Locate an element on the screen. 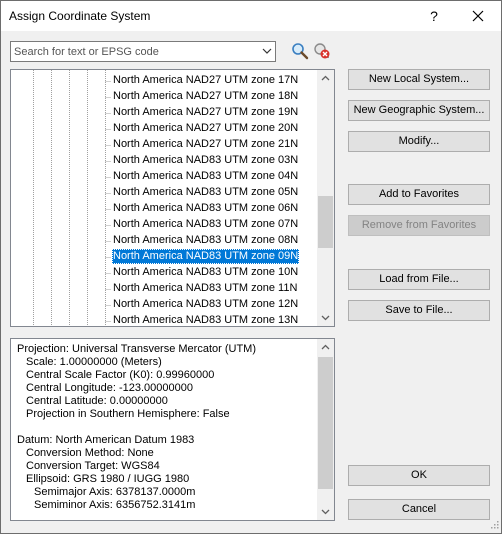 The height and width of the screenshot is (534, 502). tree-item: North America NAD27 UTM zone 20N is located at coordinates (205, 128).